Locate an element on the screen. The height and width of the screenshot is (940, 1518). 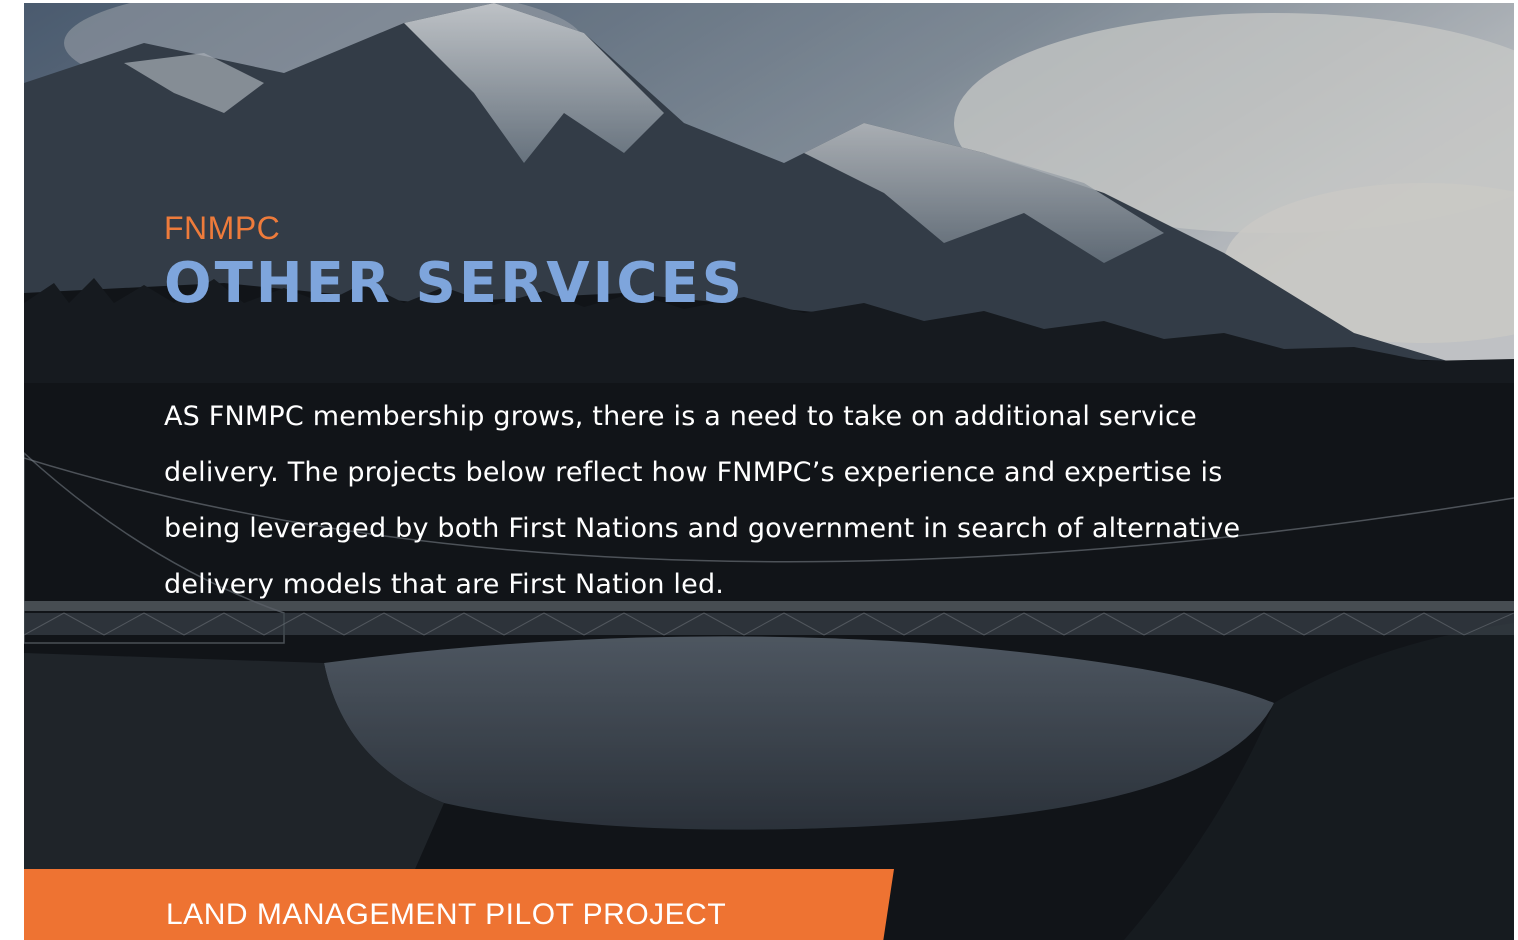
eyebrow-label: FNMPC is located at coordinates (222, 228).